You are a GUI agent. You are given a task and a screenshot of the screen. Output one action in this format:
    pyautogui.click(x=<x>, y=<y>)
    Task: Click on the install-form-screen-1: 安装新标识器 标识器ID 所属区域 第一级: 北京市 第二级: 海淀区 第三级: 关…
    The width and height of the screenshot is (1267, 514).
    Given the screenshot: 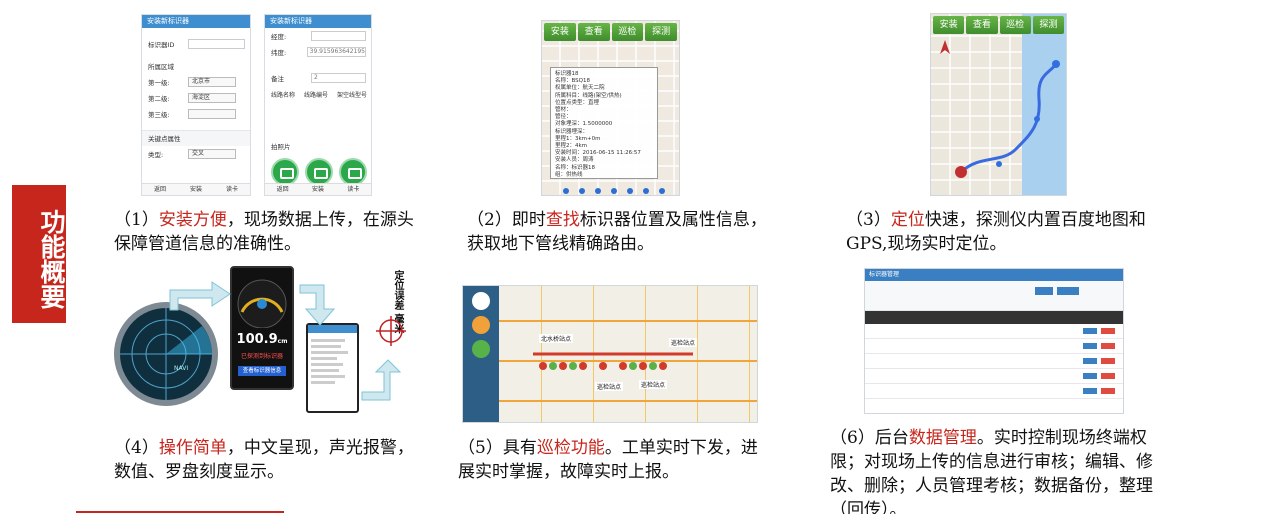 What is the action you would take?
    pyautogui.click(x=196, y=105)
    